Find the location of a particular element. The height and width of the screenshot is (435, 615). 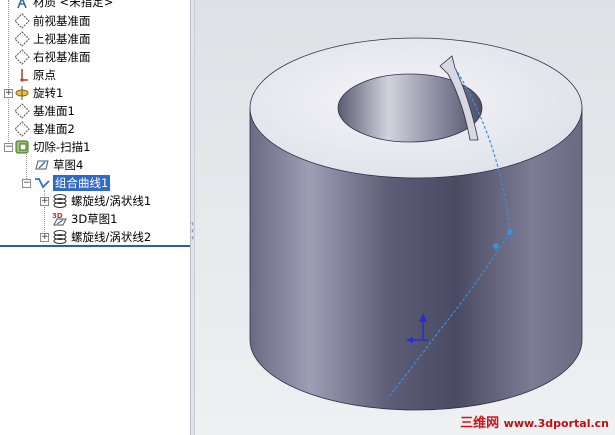

tree-item-composite-curve1: 组合曲线1 is located at coordinates (72, 183).